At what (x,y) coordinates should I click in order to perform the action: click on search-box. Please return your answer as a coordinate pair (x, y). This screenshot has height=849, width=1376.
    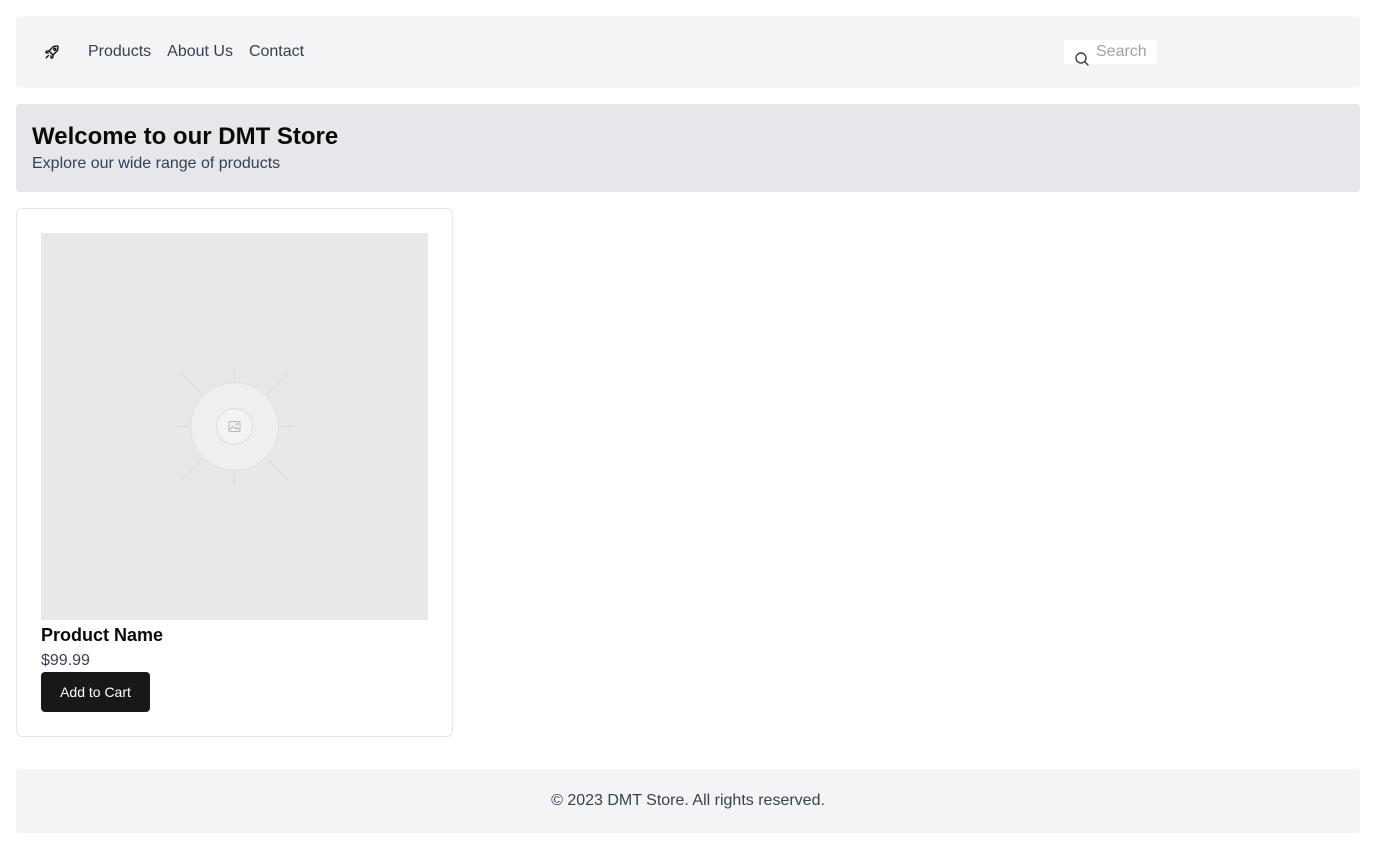
    Looking at the image, I should click on (1110, 53).